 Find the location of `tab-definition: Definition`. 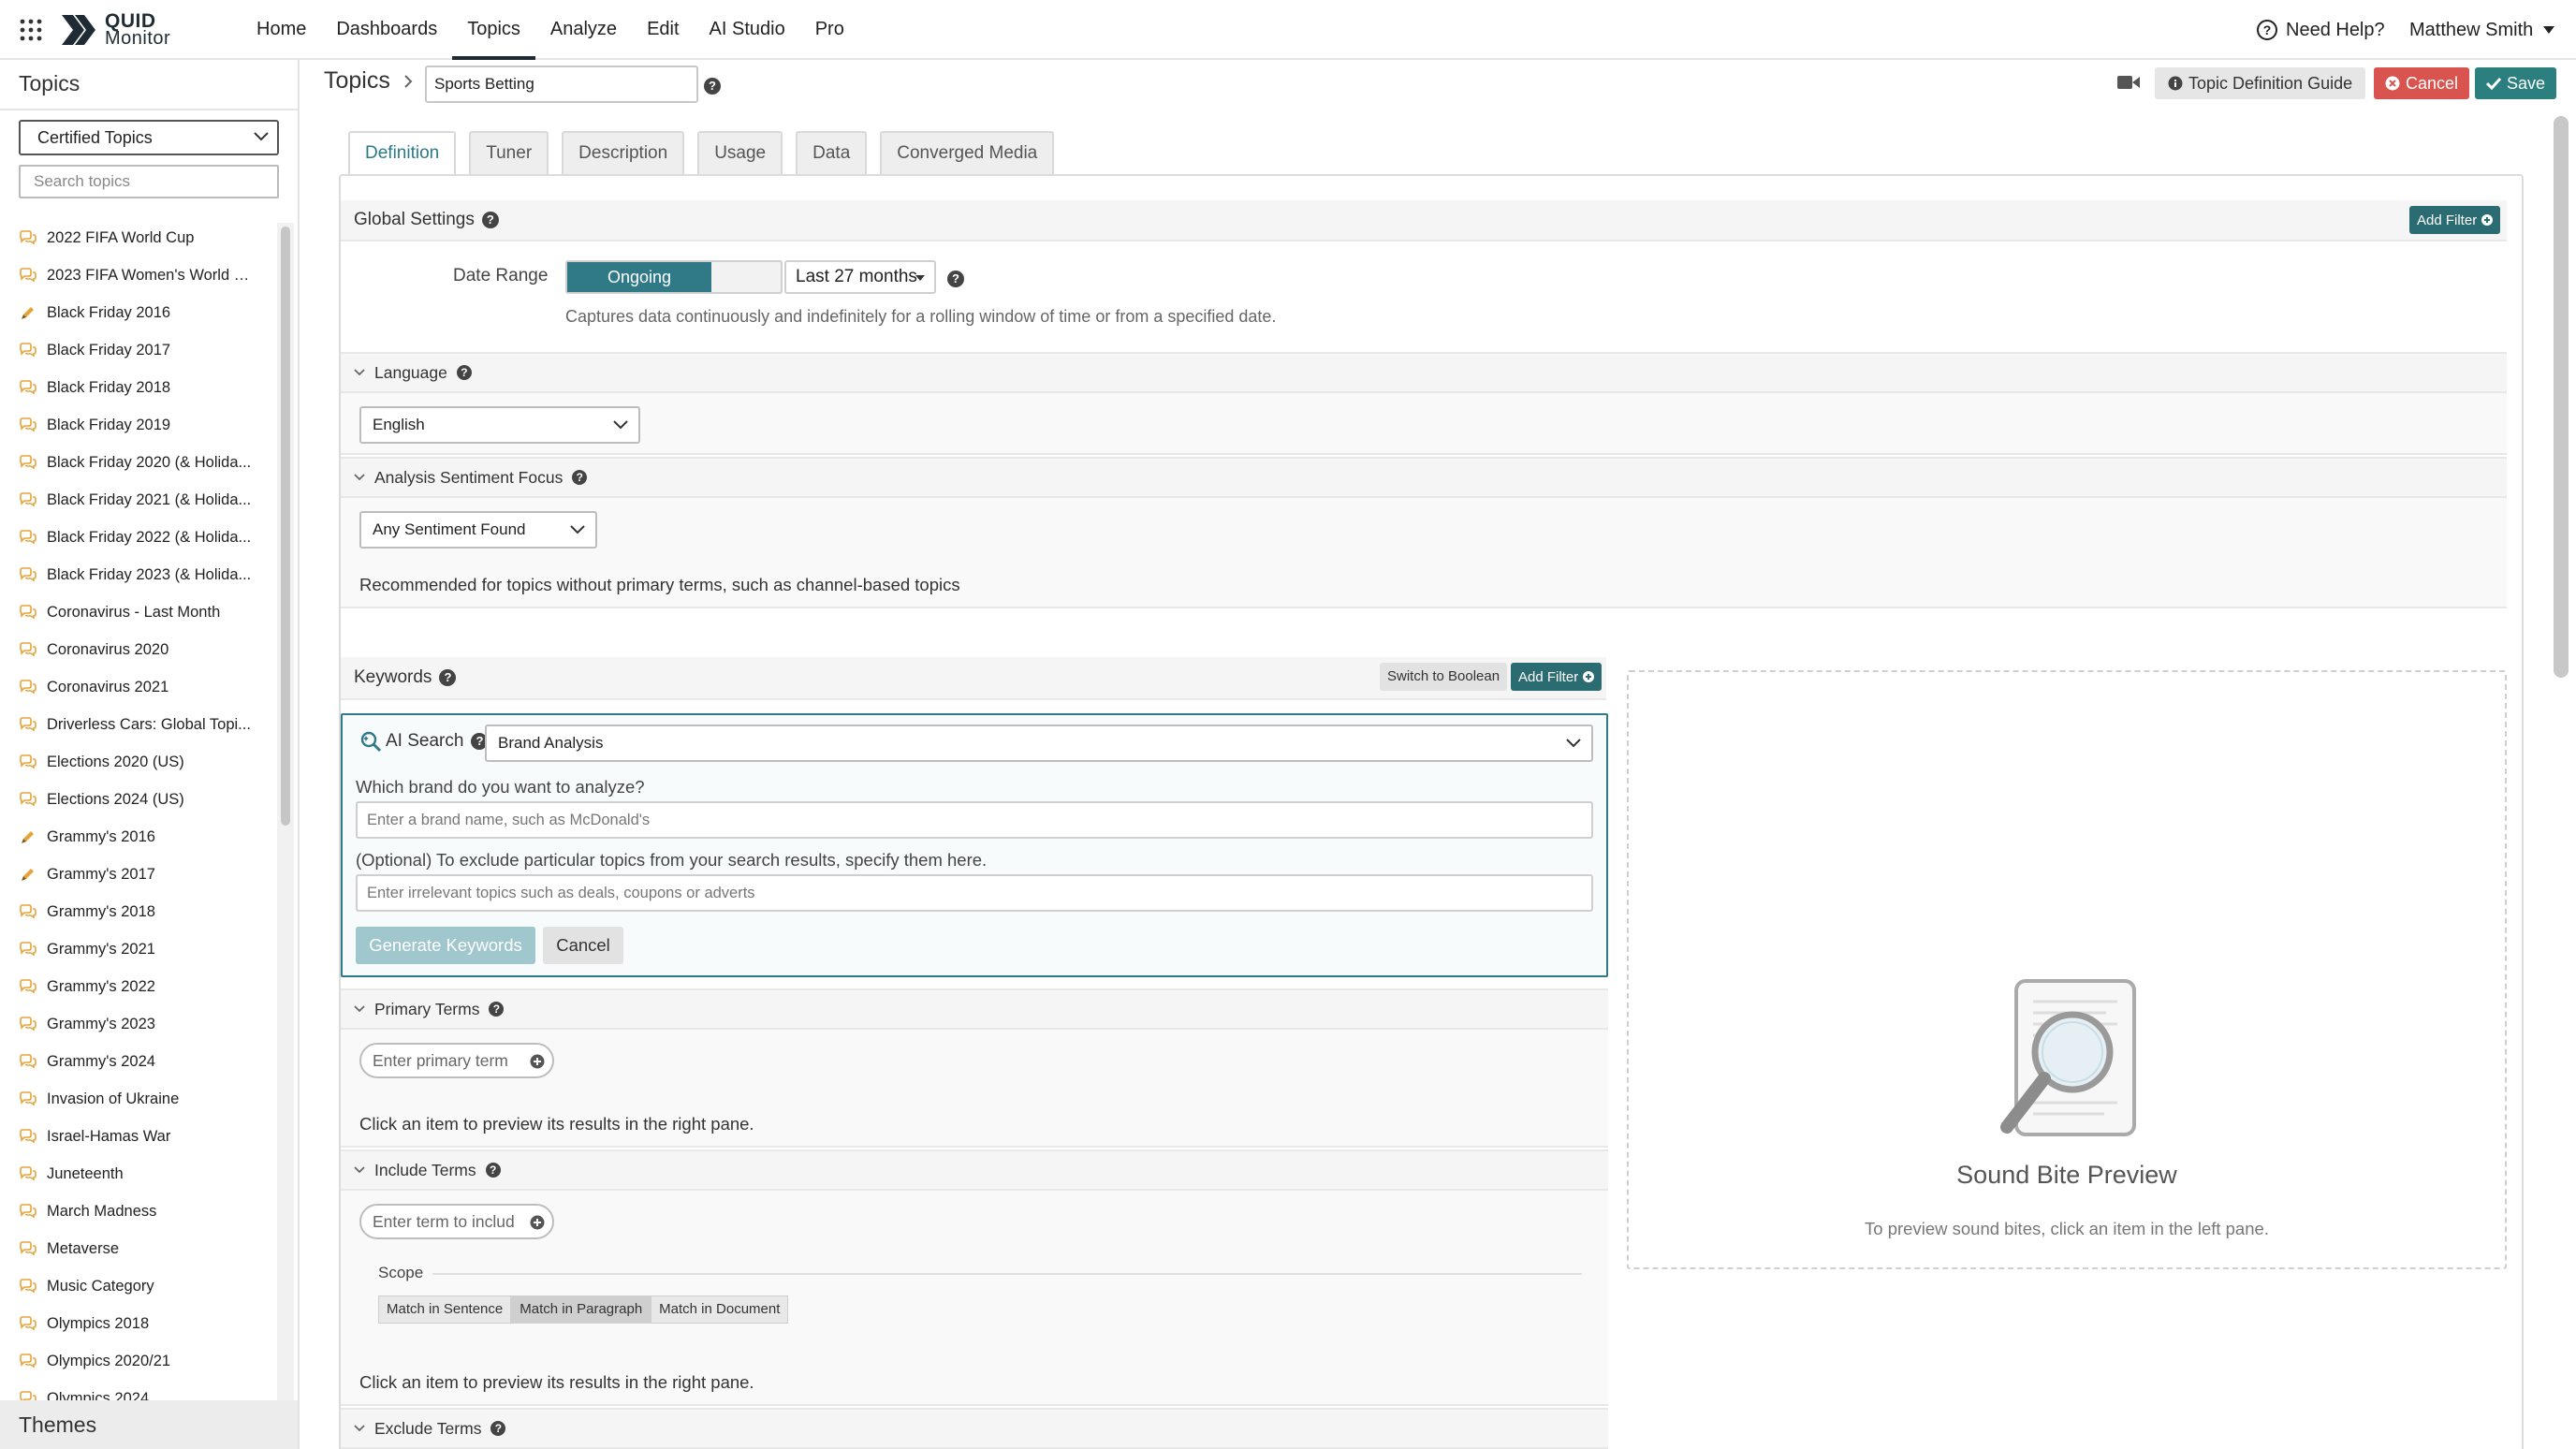

tab-definition: Definition is located at coordinates (402, 153).